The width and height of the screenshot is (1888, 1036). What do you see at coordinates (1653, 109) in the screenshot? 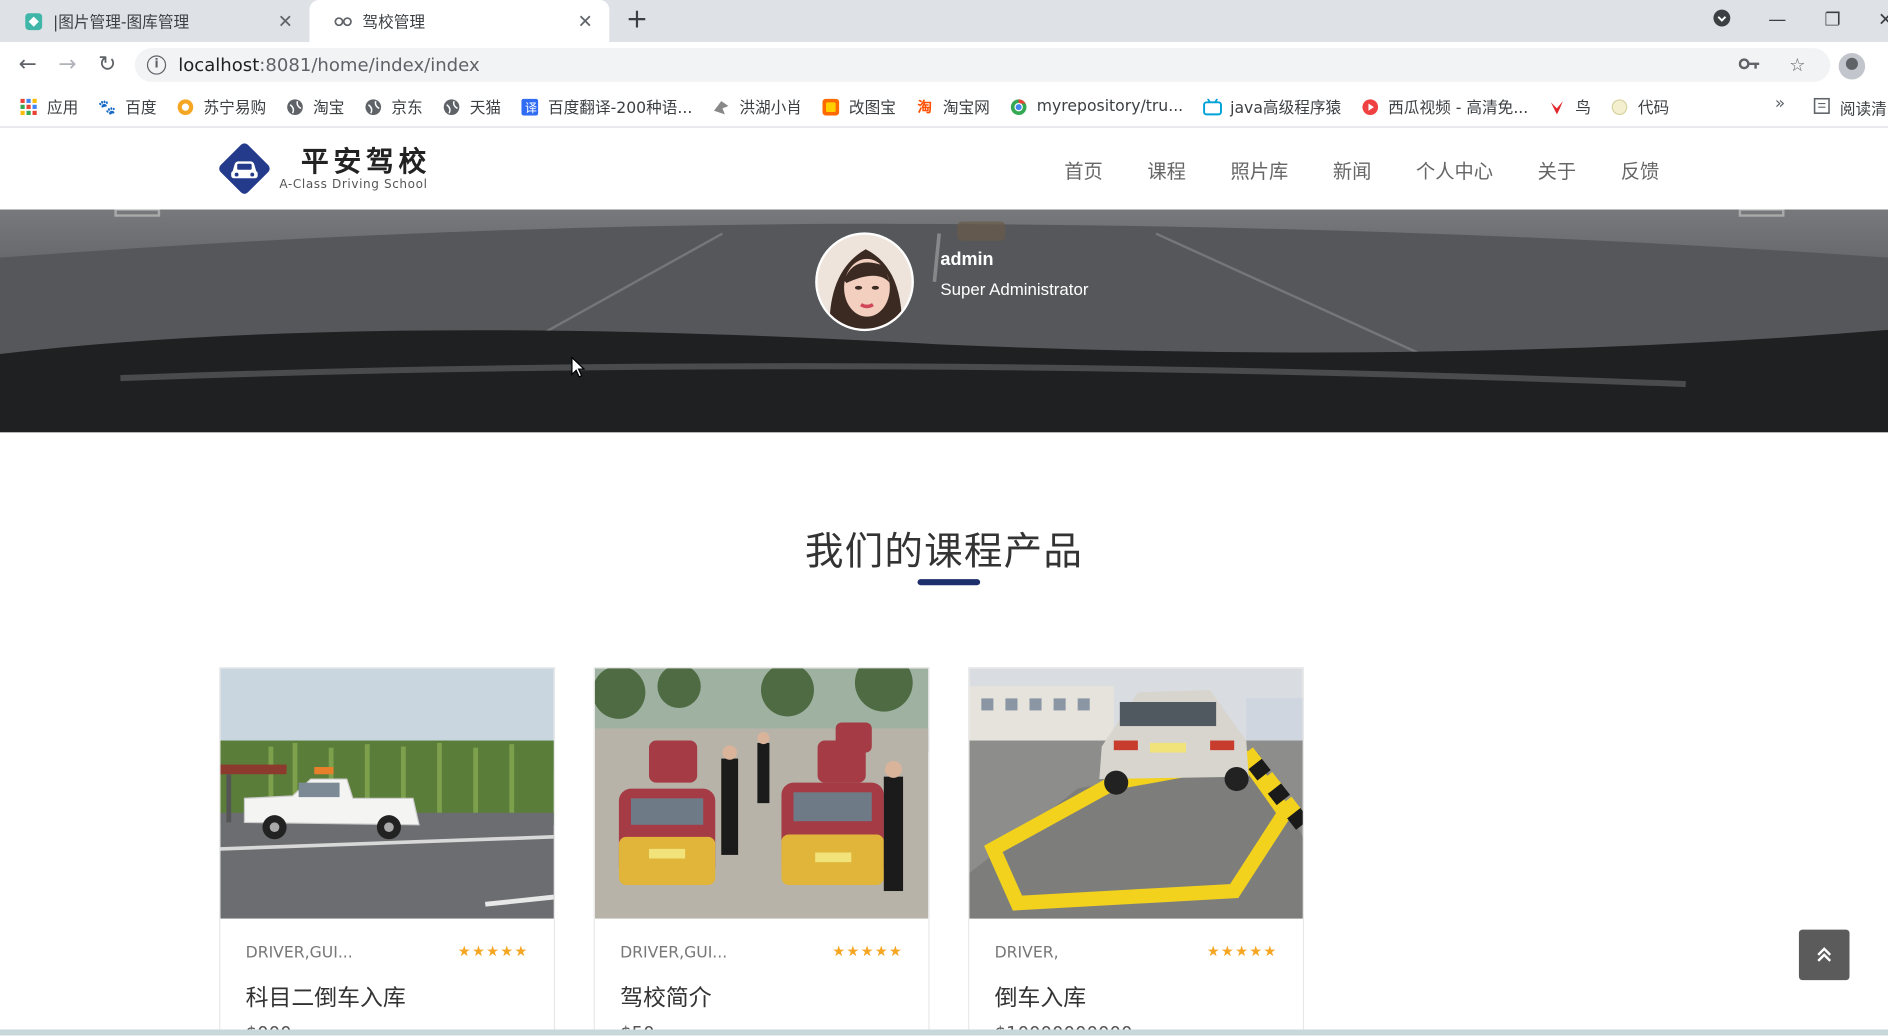
I see `bookmark-label: 代码` at bounding box center [1653, 109].